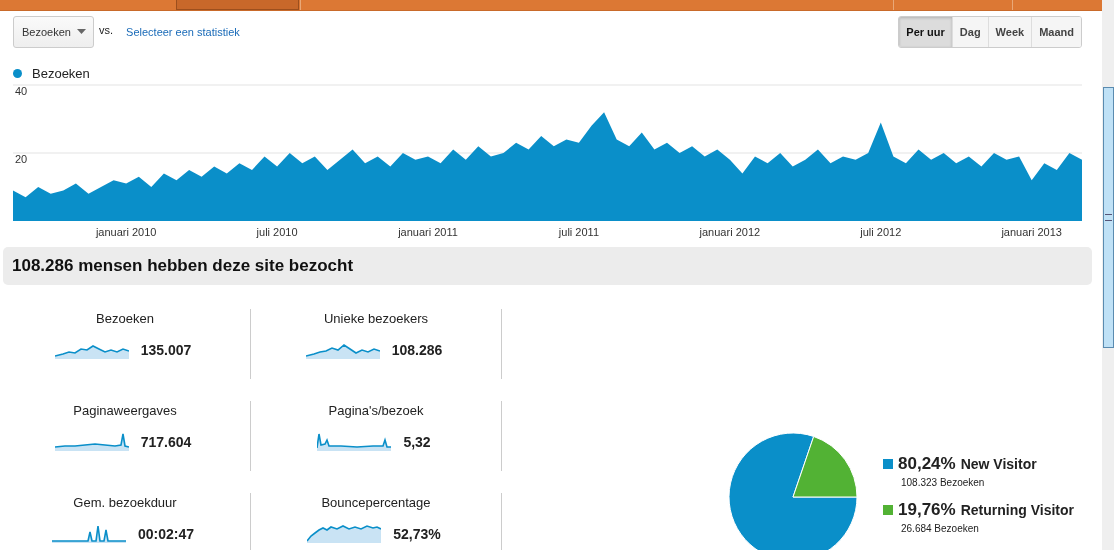  What do you see at coordinates (940, 528) in the screenshot?
I see `visit-count: 26.684 Bezoeken` at bounding box center [940, 528].